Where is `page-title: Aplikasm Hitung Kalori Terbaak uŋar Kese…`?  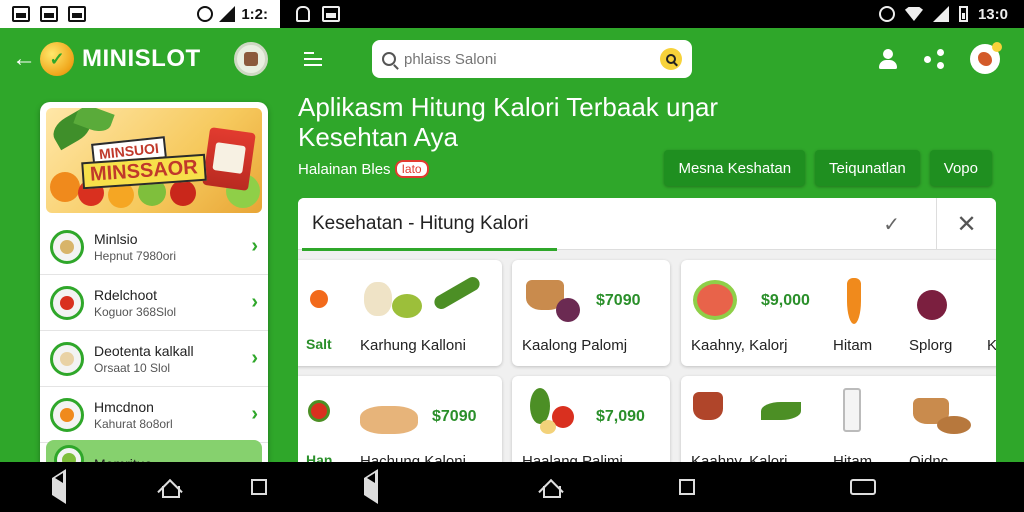
page-title: Aplikasm Hitung Kalori Terbaak uŋar Kese… is located at coordinates (508, 122).